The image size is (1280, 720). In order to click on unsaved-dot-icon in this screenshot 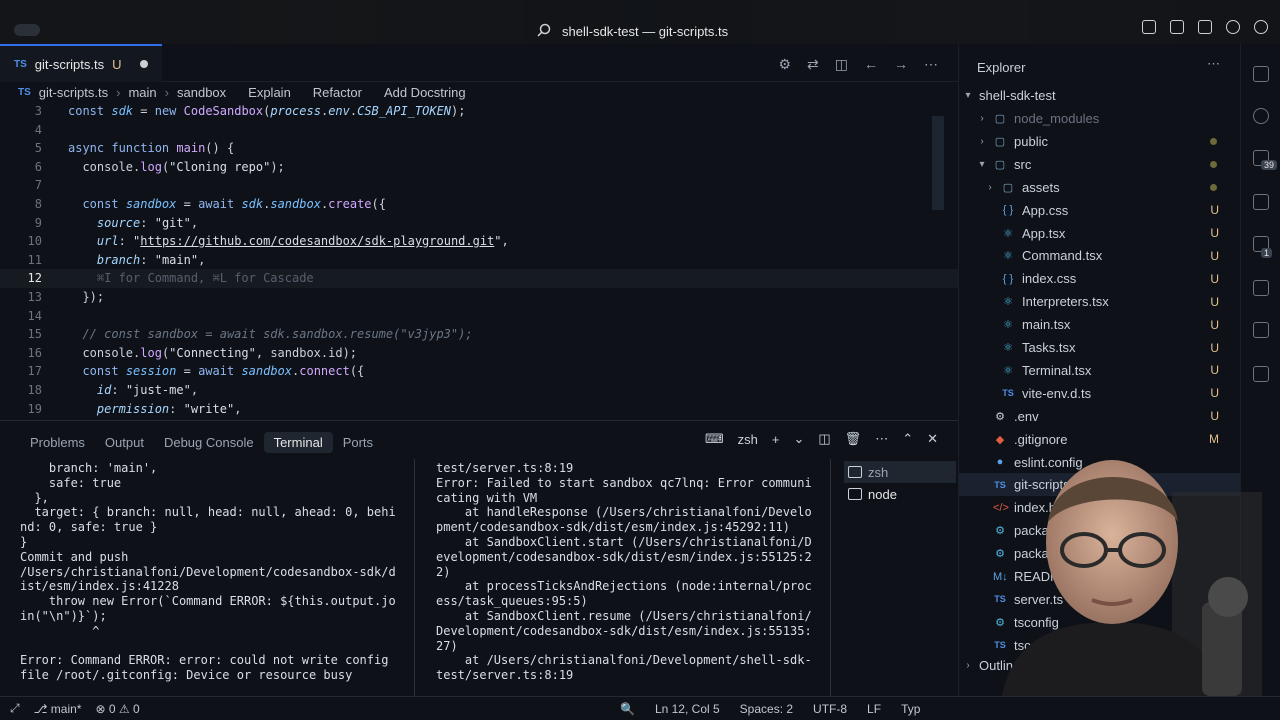, I will do `click(143, 64)`.